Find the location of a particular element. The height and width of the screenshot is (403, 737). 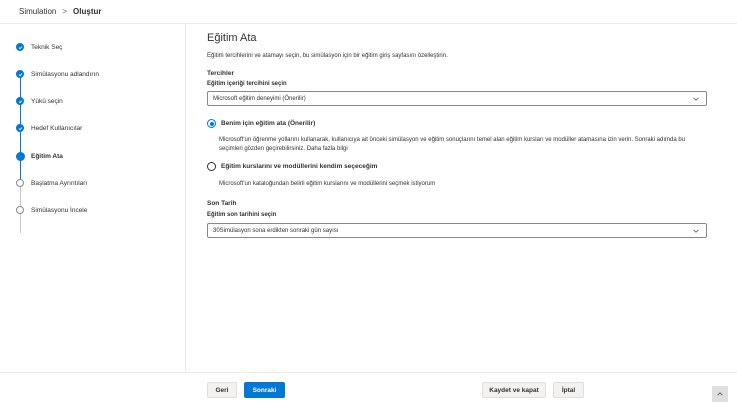

save-and-close-button: Kaydet ve kapat is located at coordinates (514, 390).